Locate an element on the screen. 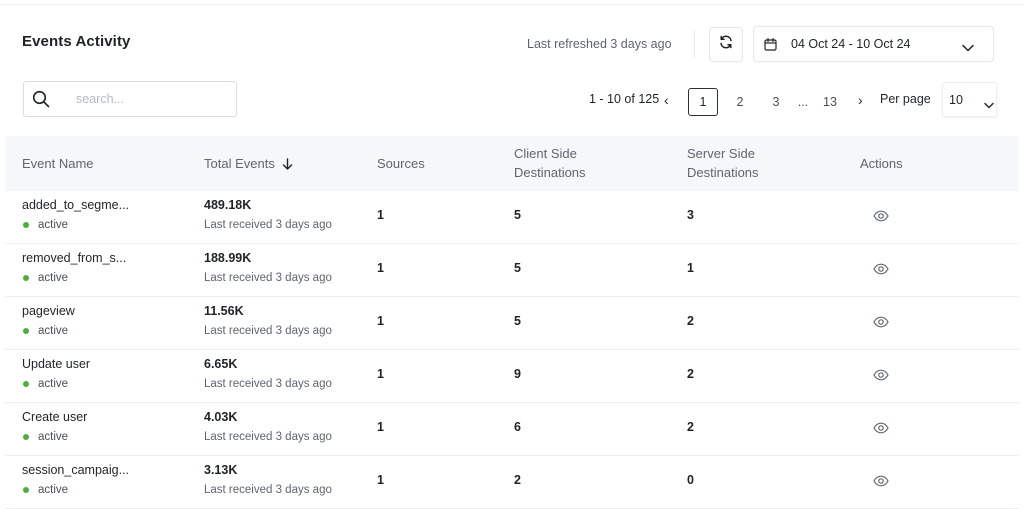 The height and width of the screenshot is (509, 1024). total-events-value: 11.56K is located at coordinates (224, 311).